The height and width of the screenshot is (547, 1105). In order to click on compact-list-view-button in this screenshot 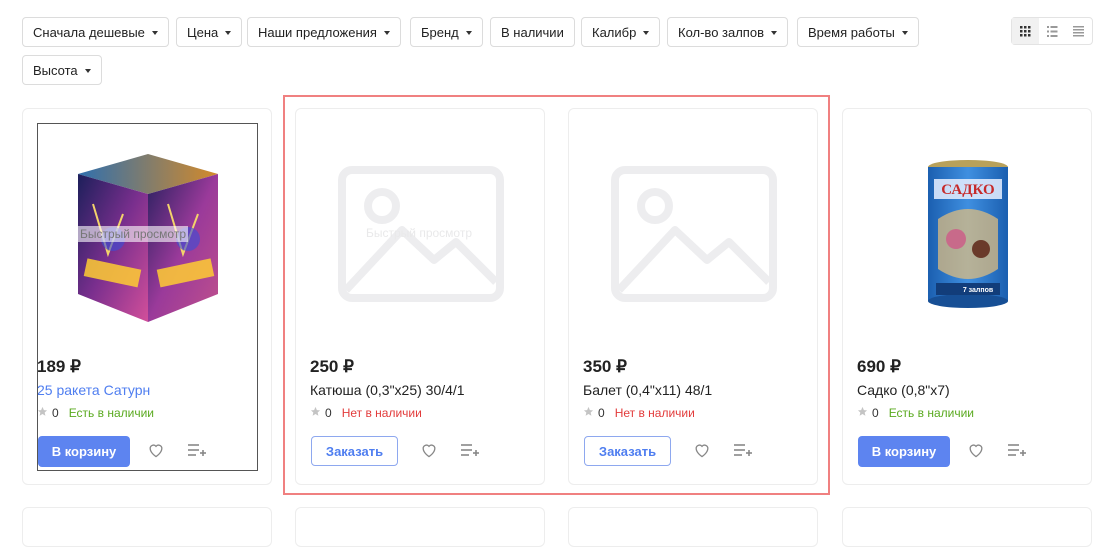, I will do `click(1078, 31)`.